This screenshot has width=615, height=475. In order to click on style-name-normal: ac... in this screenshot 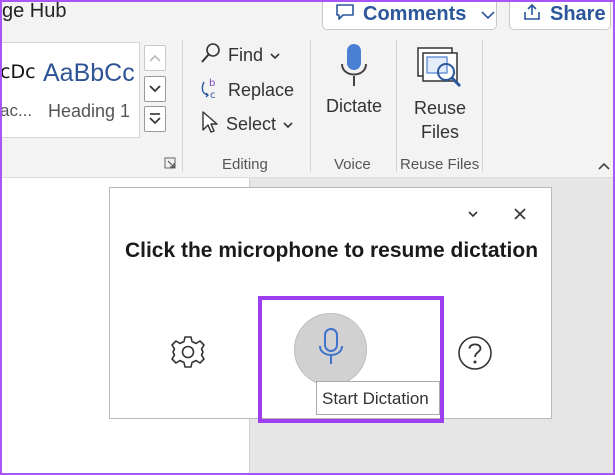, I will do `click(16, 110)`.